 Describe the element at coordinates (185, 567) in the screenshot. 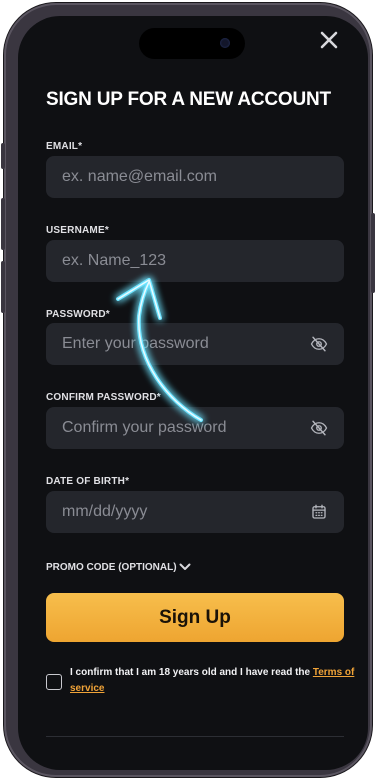

I see `chevron-down-icon` at that location.